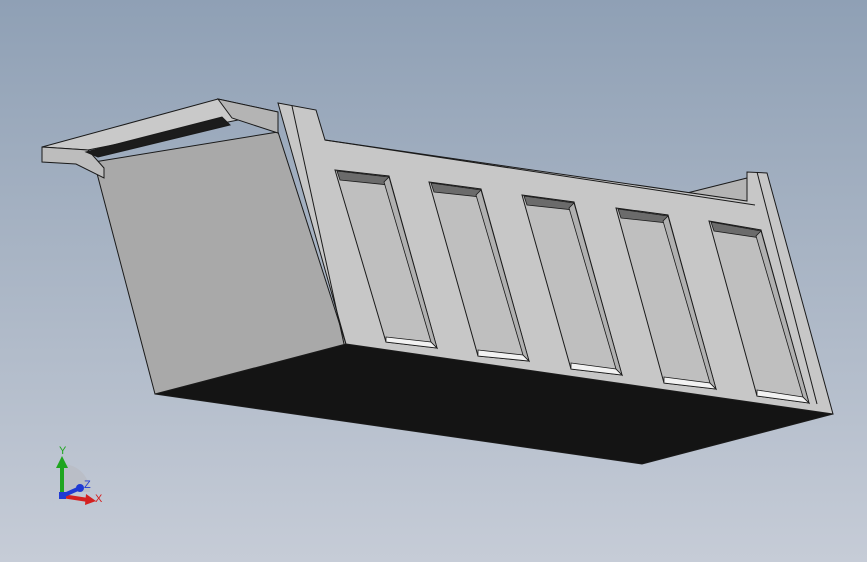  Describe the element at coordinates (79, 475) in the screenshot. I see `coordinate-triad: Y Z X` at that location.